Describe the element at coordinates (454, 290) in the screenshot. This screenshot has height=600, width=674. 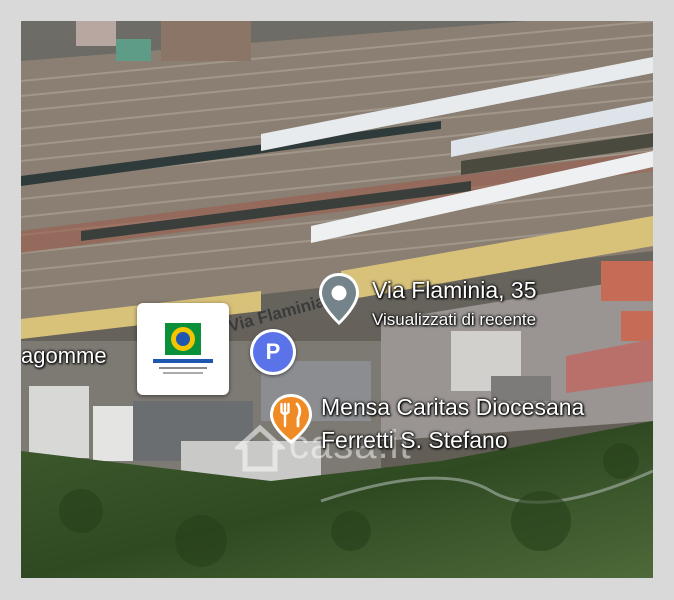
I see `location-title: Via Flaminia, 35` at that location.